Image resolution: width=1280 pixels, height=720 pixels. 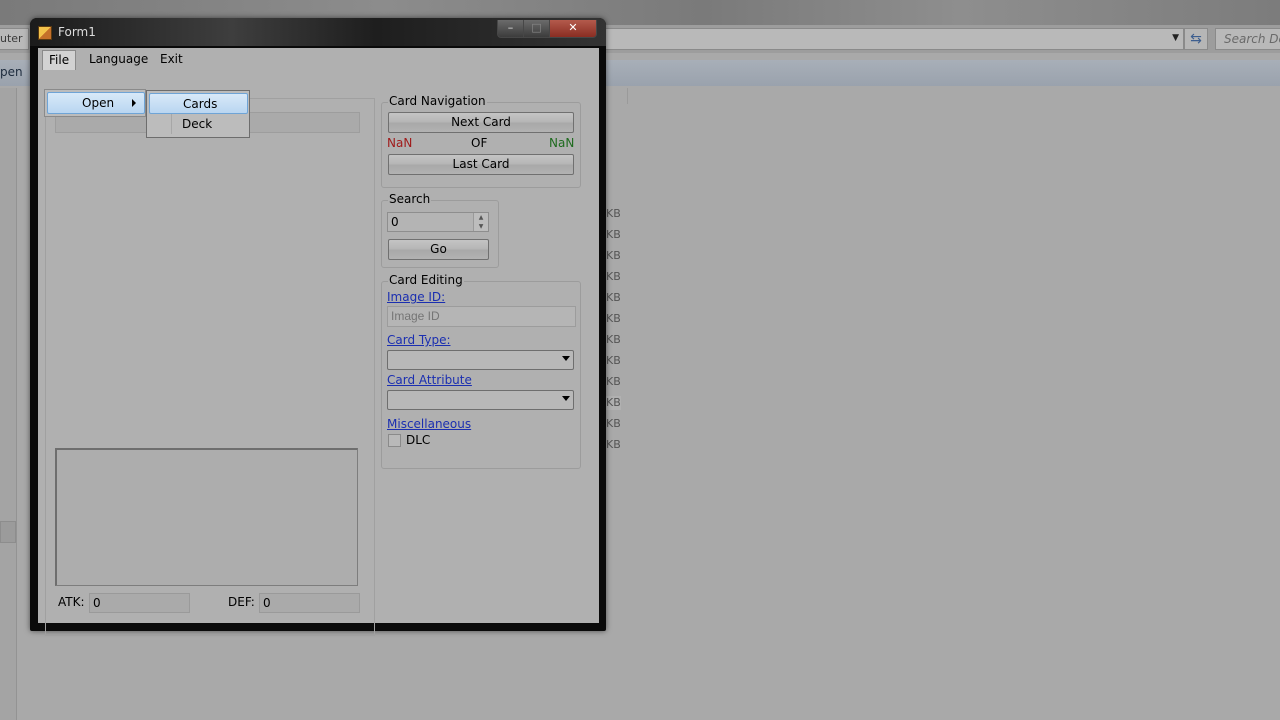 I want to click on menu-item-open-label: Open, so click(x=98, y=103).